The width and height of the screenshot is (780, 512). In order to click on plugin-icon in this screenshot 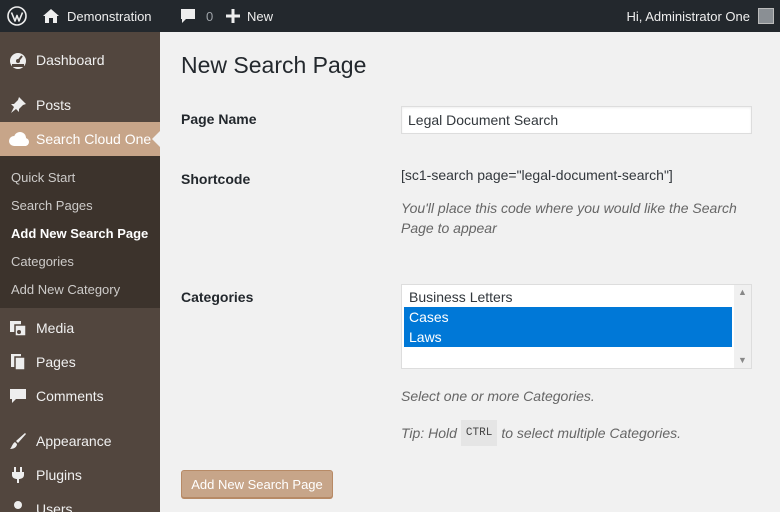, I will do `click(18, 475)`.